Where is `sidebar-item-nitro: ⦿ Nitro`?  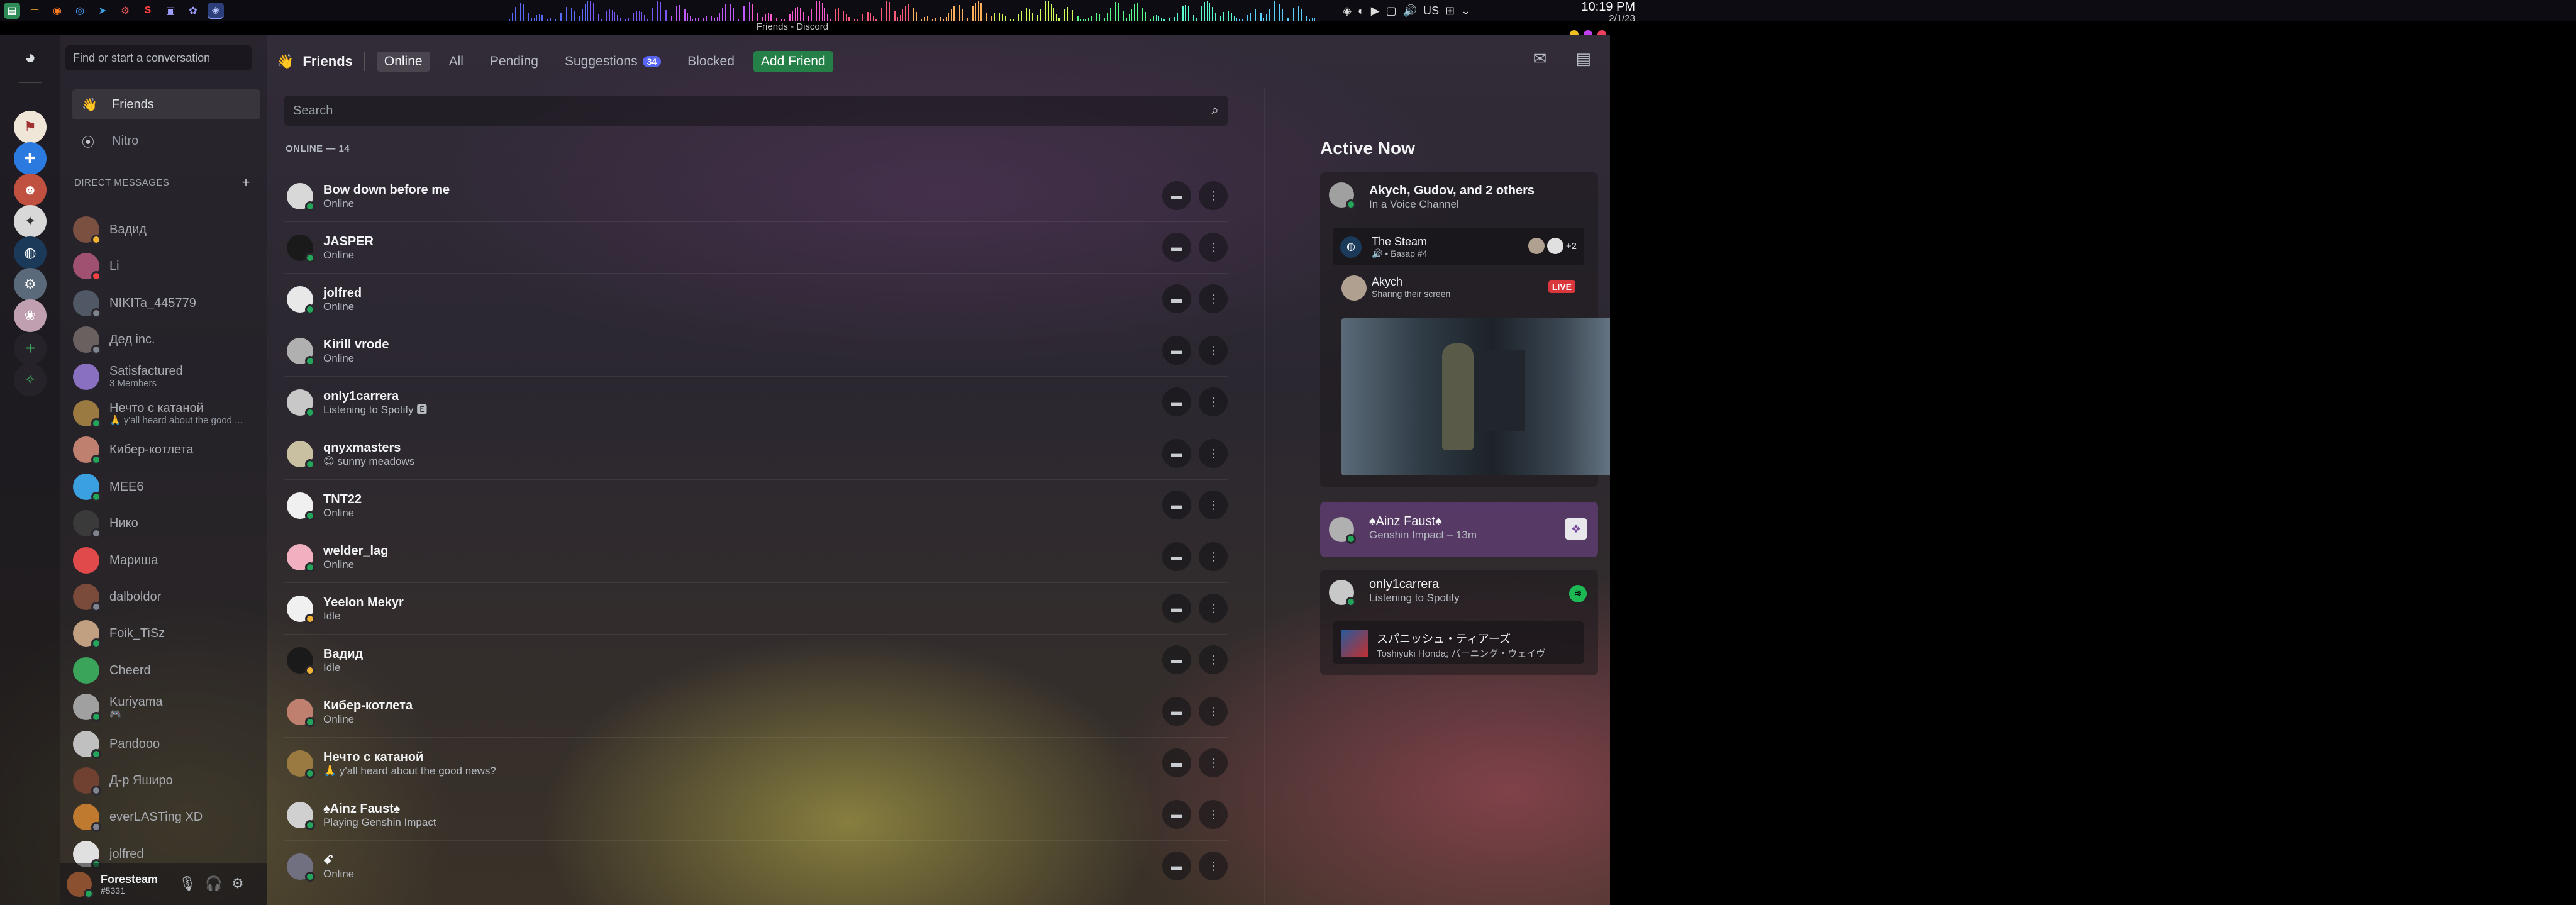 sidebar-item-nitro: ⦿ Nitro is located at coordinates (166, 141).